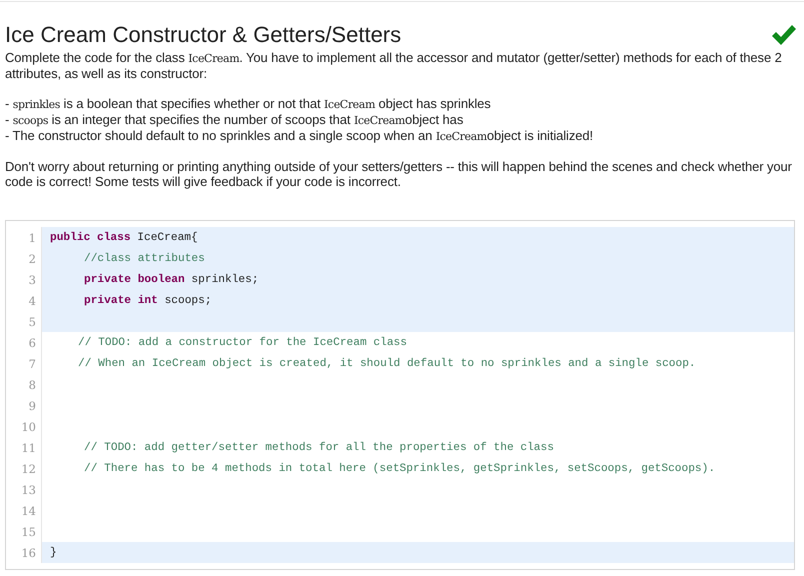 This screenshot has width=804, height=576. Describe the element at coordinates (248, 104) in the screenshot. I see `instruction-text: - sprinkles is a boolean that specifies whether or not that IceCream object has sprinkles` at that location.